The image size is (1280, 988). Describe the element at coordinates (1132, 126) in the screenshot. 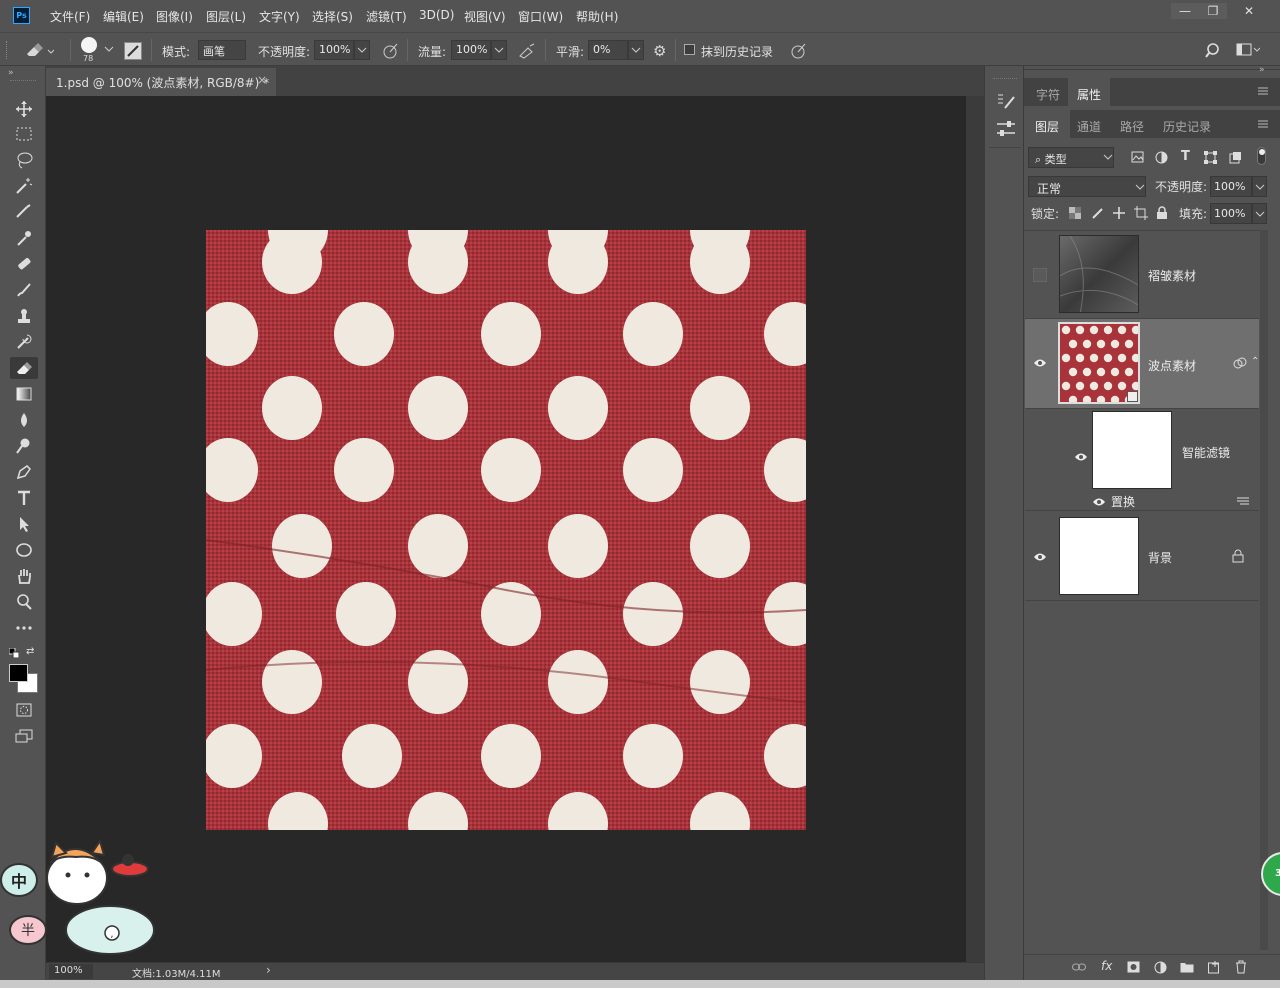

I see `tab-paths: 路径` at that location.